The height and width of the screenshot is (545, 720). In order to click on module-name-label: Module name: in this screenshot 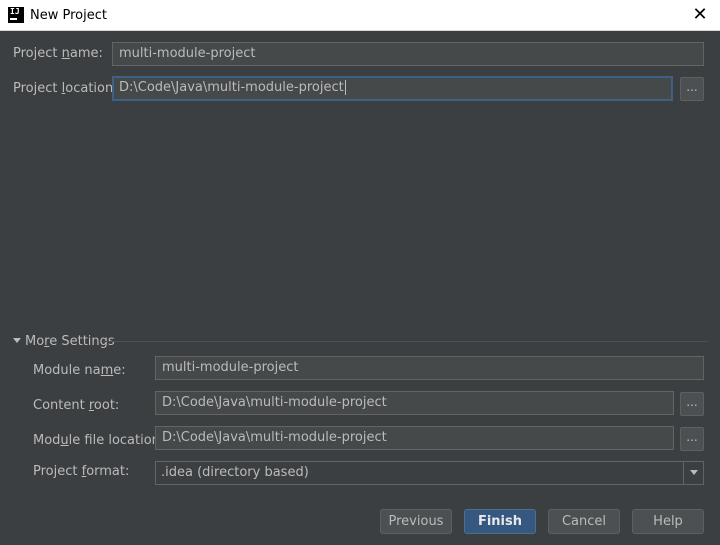, I will do `click(79, 370)`.